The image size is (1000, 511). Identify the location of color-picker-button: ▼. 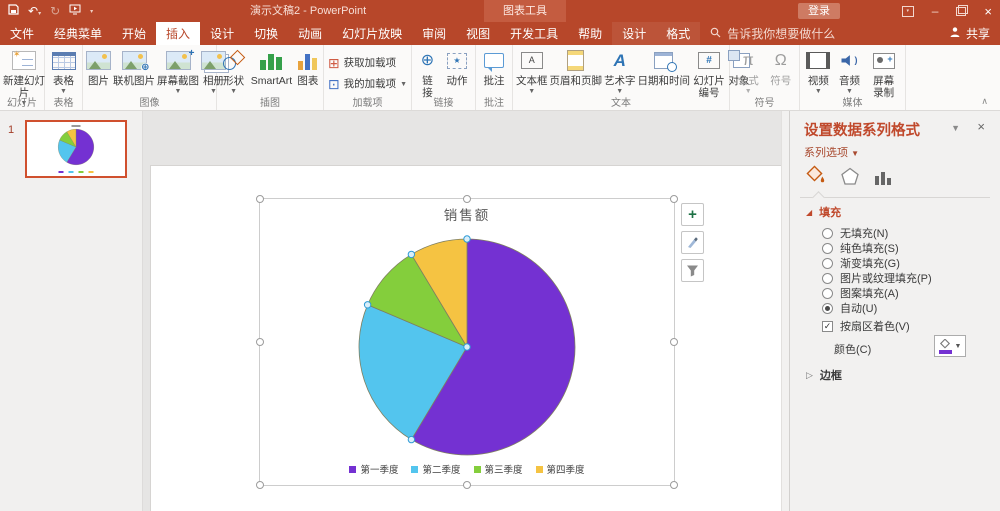
(950, 346).